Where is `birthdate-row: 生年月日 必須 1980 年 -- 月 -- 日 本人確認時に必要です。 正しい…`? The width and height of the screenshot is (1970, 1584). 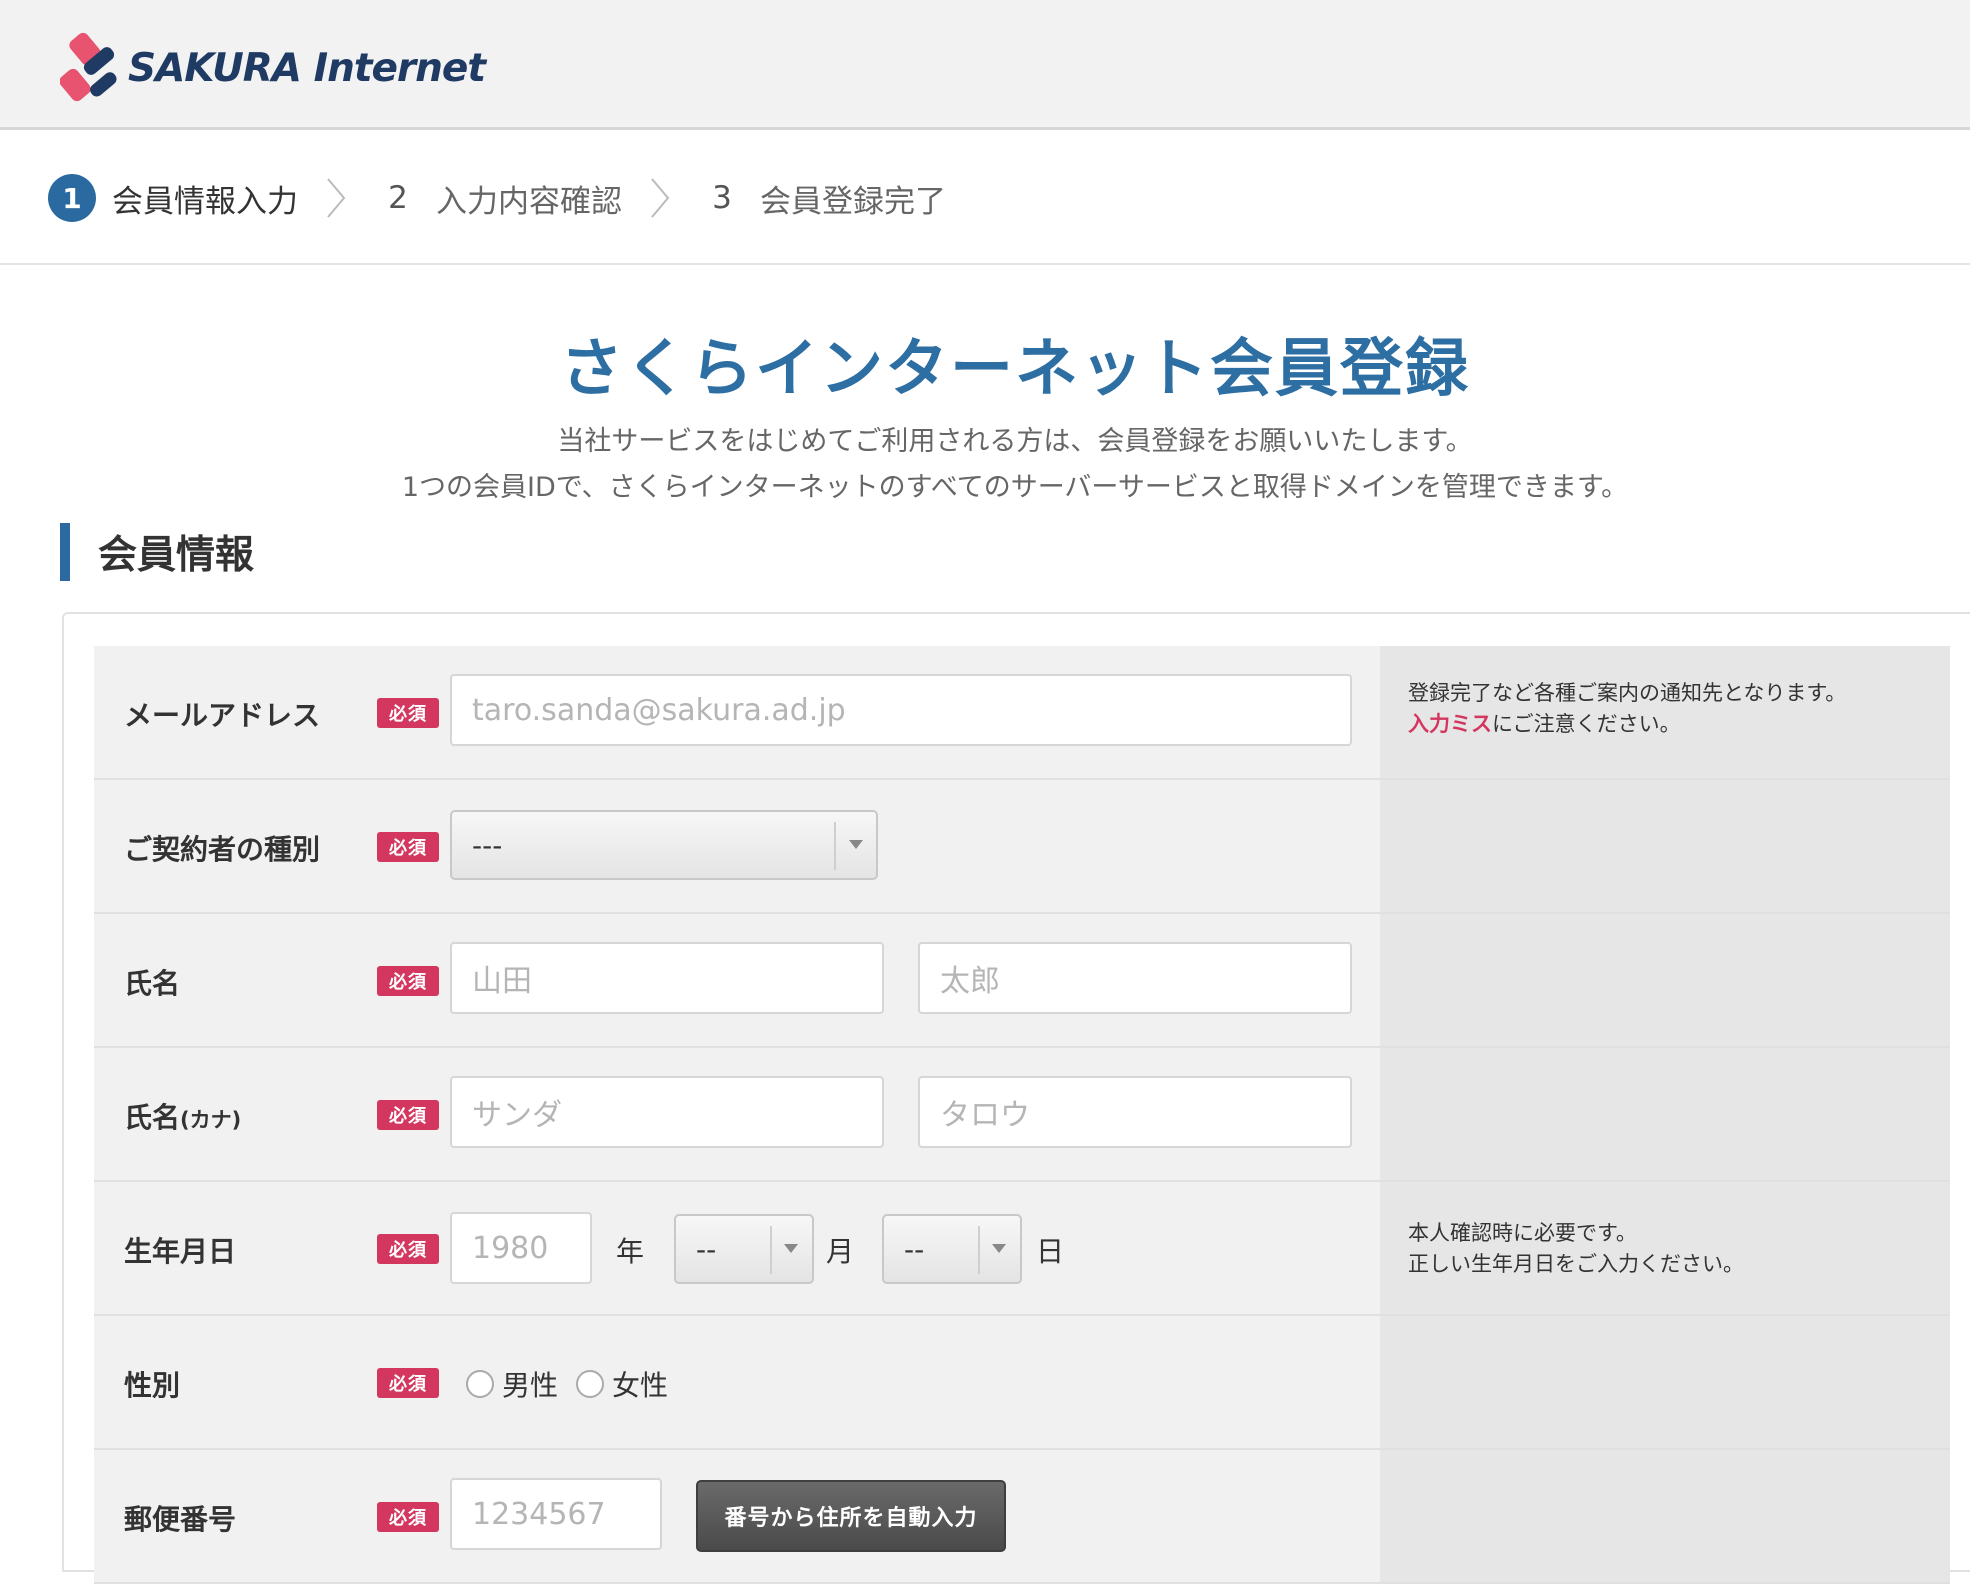
birthdate-row: 生年月日 必須 1980 年 -- 月 -- 日 本人確認時に必要です。 正しい… is located at coordinates (1022, 1249).